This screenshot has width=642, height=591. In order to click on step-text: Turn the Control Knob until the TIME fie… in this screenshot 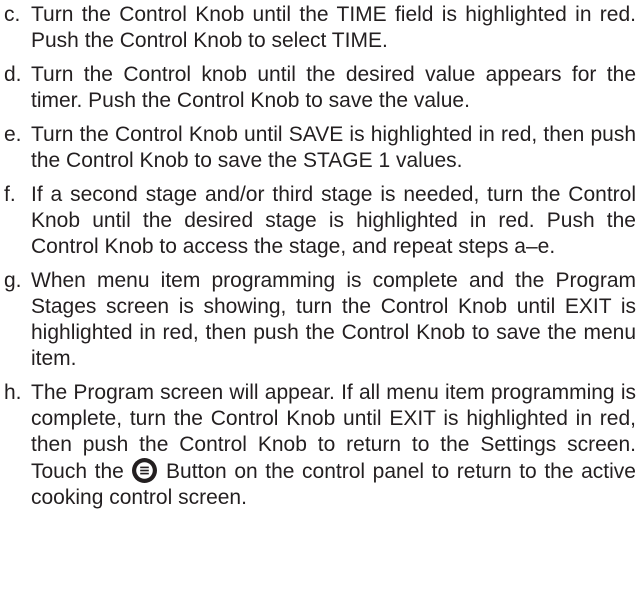, I will do `click(333, 27)`.